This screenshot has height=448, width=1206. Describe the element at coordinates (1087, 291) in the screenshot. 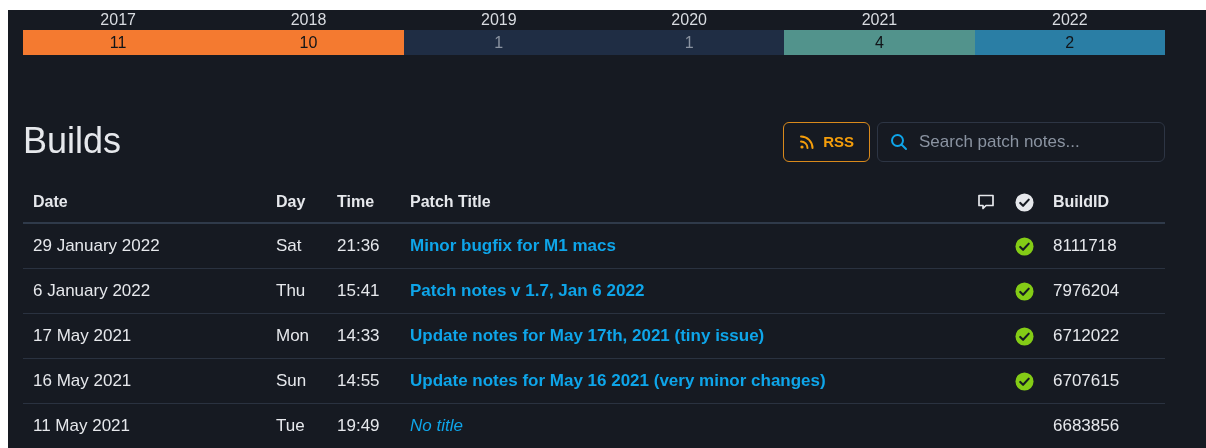

I see `table-cell-text: 7976204` at that location.